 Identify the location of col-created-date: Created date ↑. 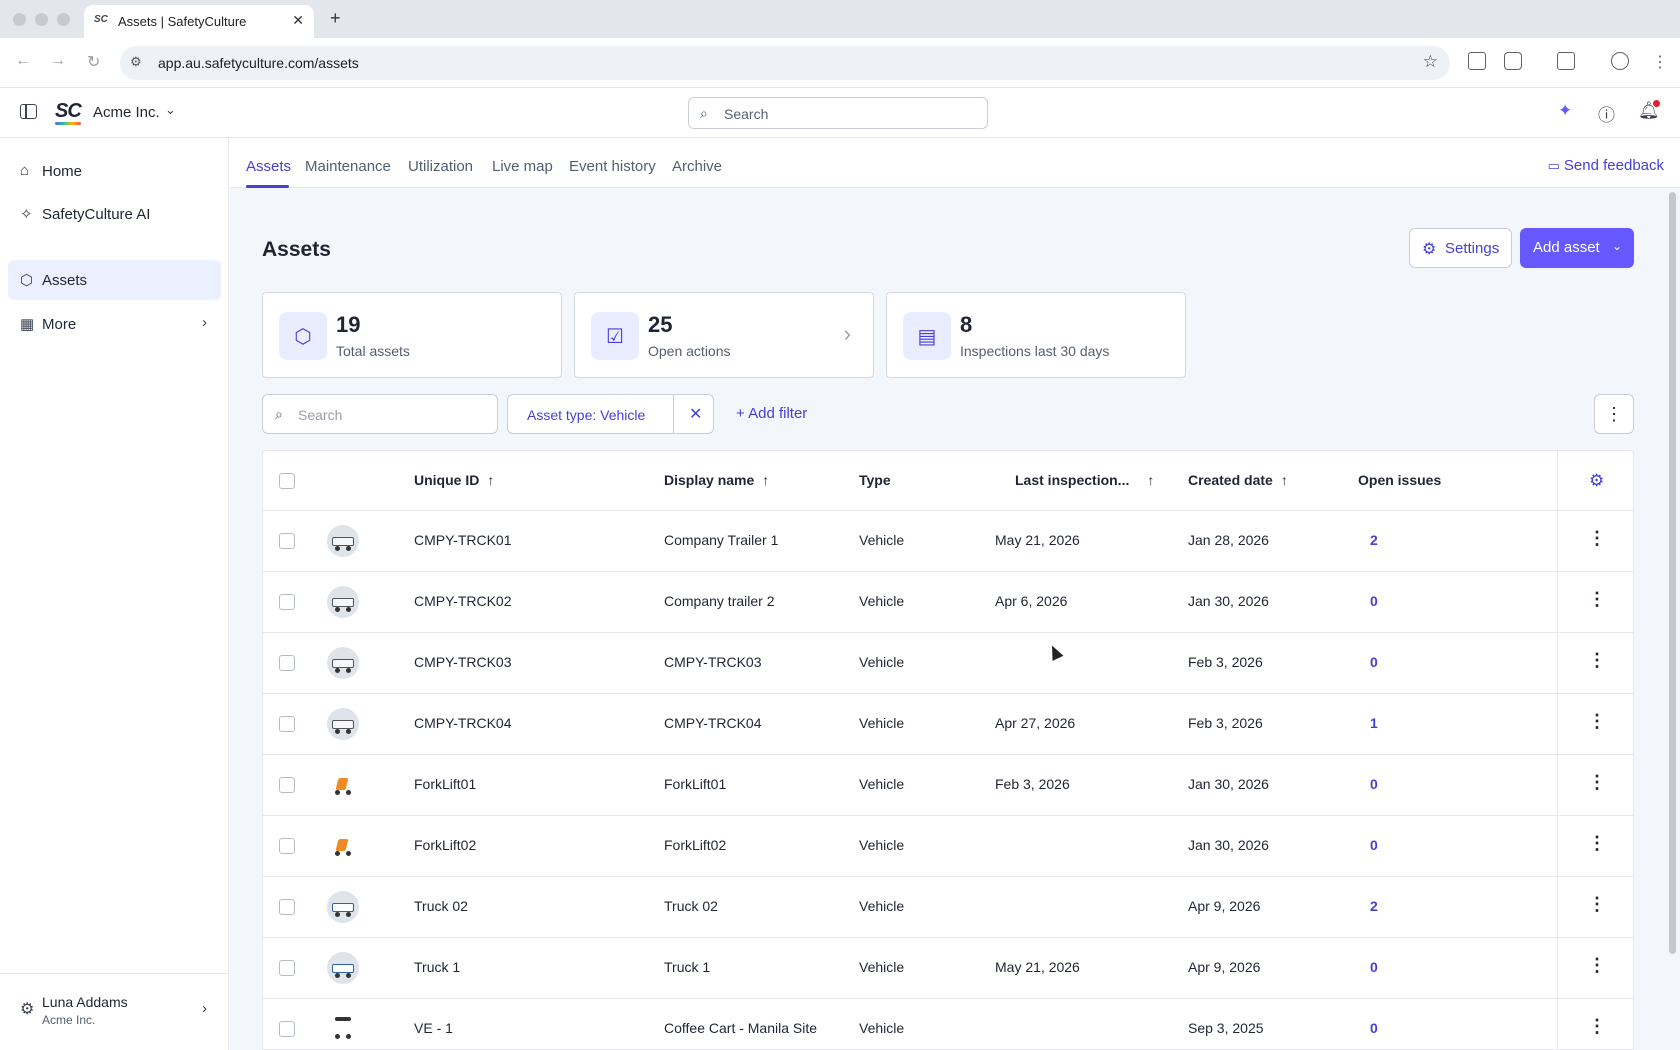
(1238, 480).